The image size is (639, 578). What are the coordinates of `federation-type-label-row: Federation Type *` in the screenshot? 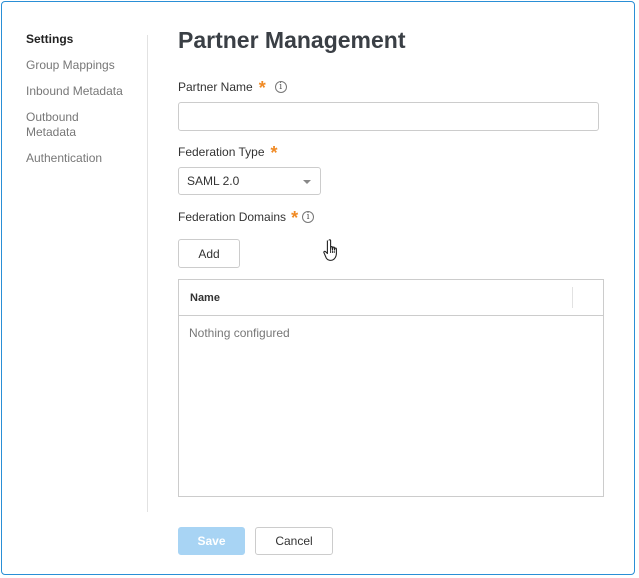 It's located at (228, 153).